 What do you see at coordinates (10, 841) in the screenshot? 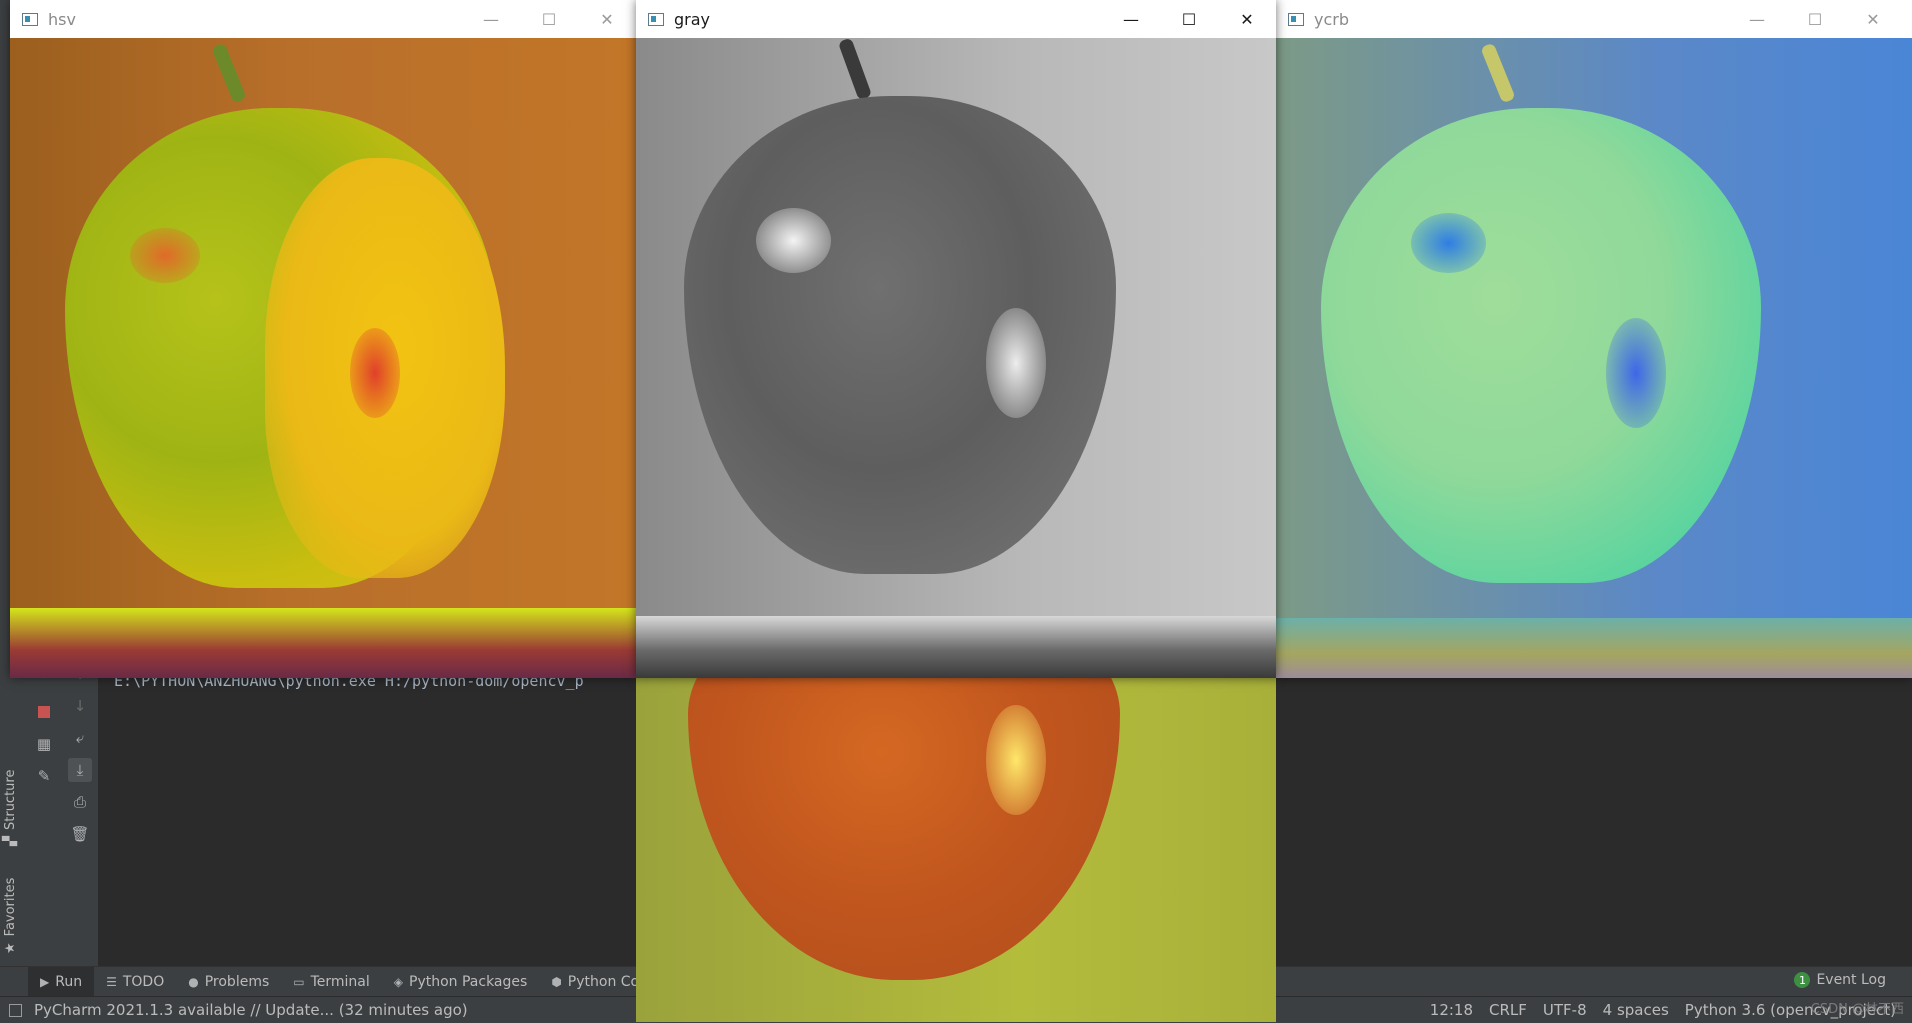
I see `structure-icon: ▞` at bounding box center [10, 841].